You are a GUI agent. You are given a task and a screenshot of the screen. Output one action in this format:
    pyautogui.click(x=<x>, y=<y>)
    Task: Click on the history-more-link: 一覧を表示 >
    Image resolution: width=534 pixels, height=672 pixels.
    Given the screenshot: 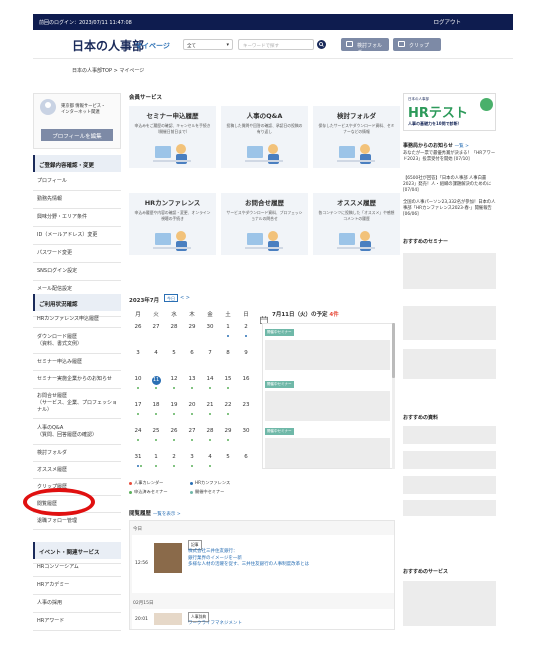 What is the action you would take?
    pyautogui.click(x=167, y=514)
    